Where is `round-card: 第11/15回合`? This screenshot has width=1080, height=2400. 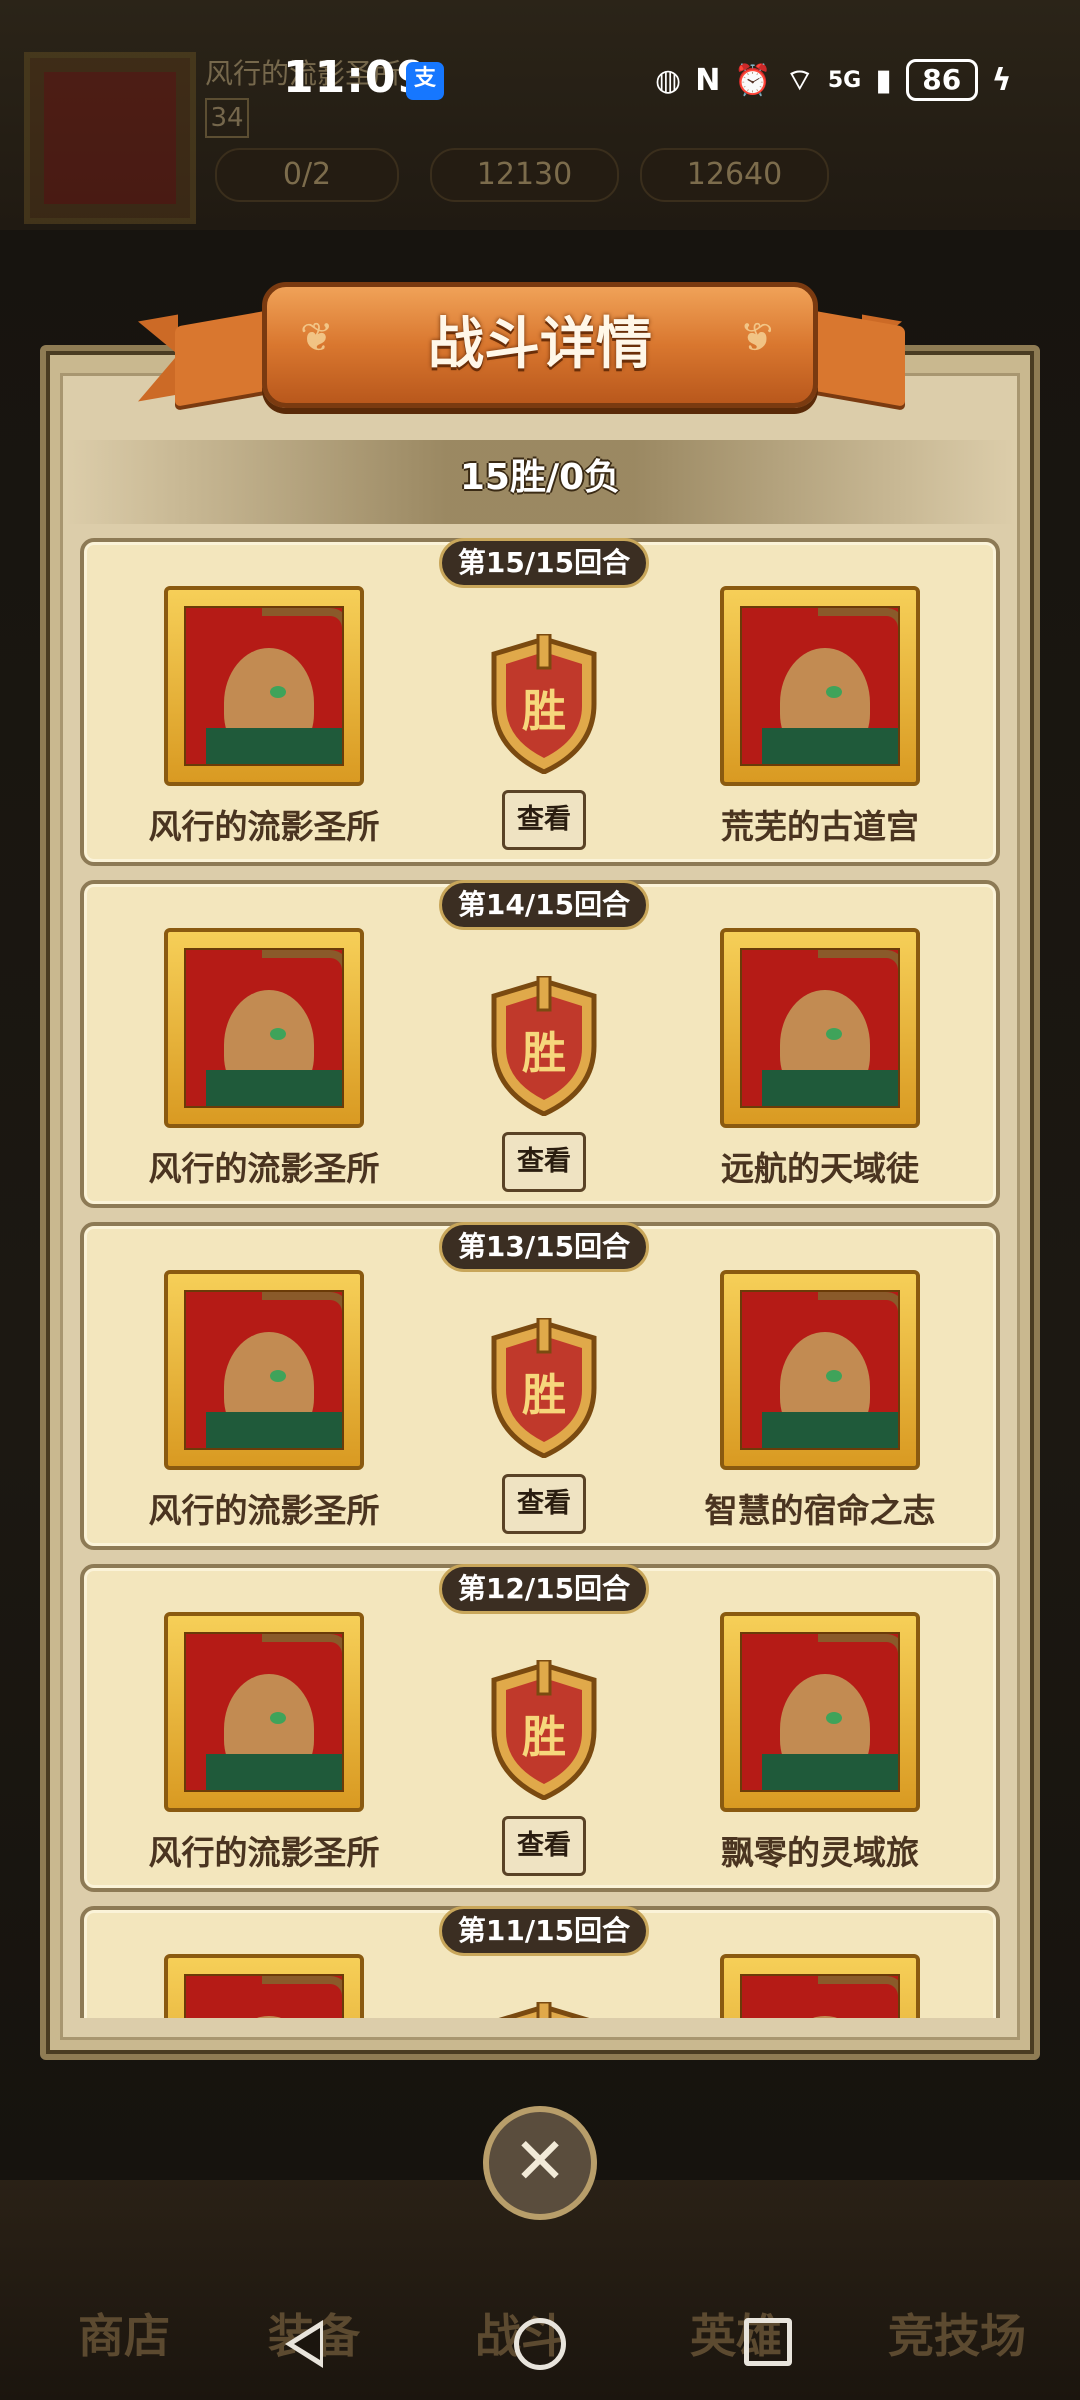 round-card: 第11/15回合 is located at coordinates (540, 1962).